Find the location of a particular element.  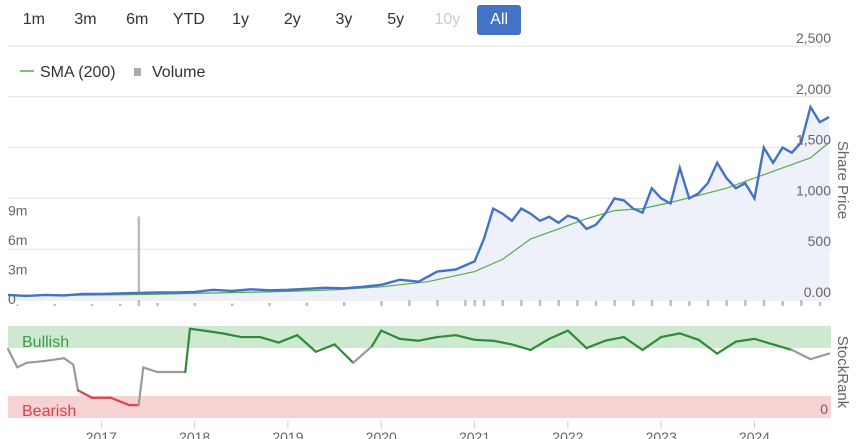

price-axis-title: Share Price is located at coordinates (842, 180).